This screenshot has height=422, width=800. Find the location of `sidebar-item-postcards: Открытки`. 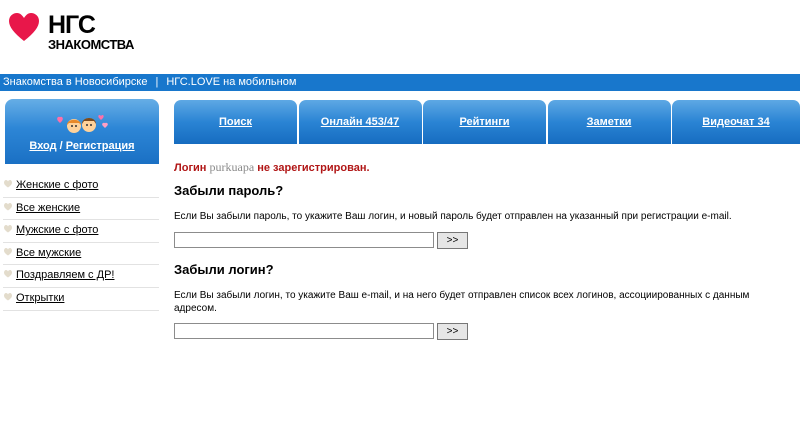

sidebar-item-postcards: Открытки is located at coordinates (81, 299).